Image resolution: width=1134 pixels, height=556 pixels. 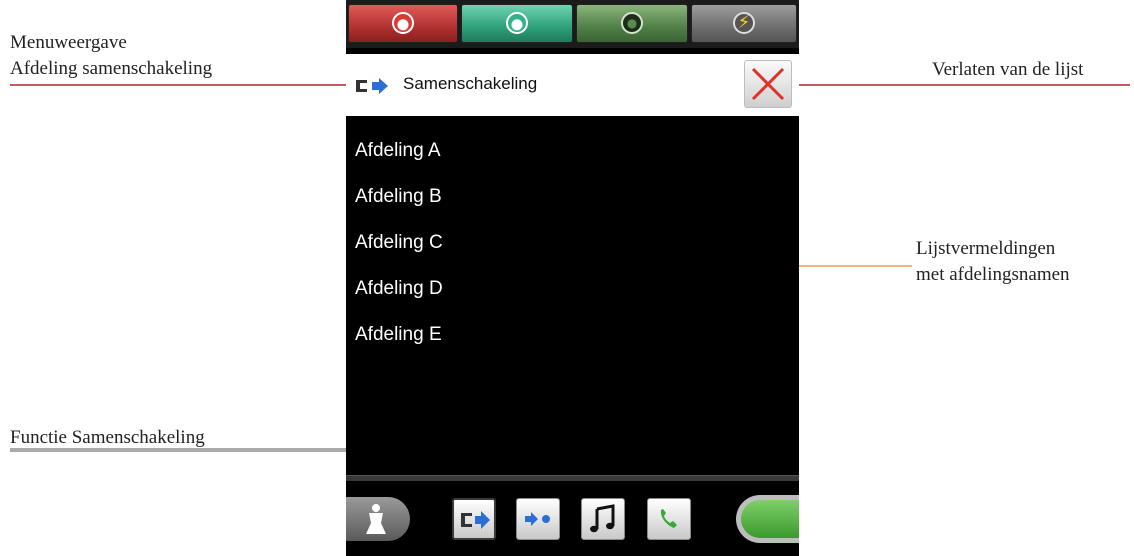 I want to click on close-list-button, so click(x=768, y=84).